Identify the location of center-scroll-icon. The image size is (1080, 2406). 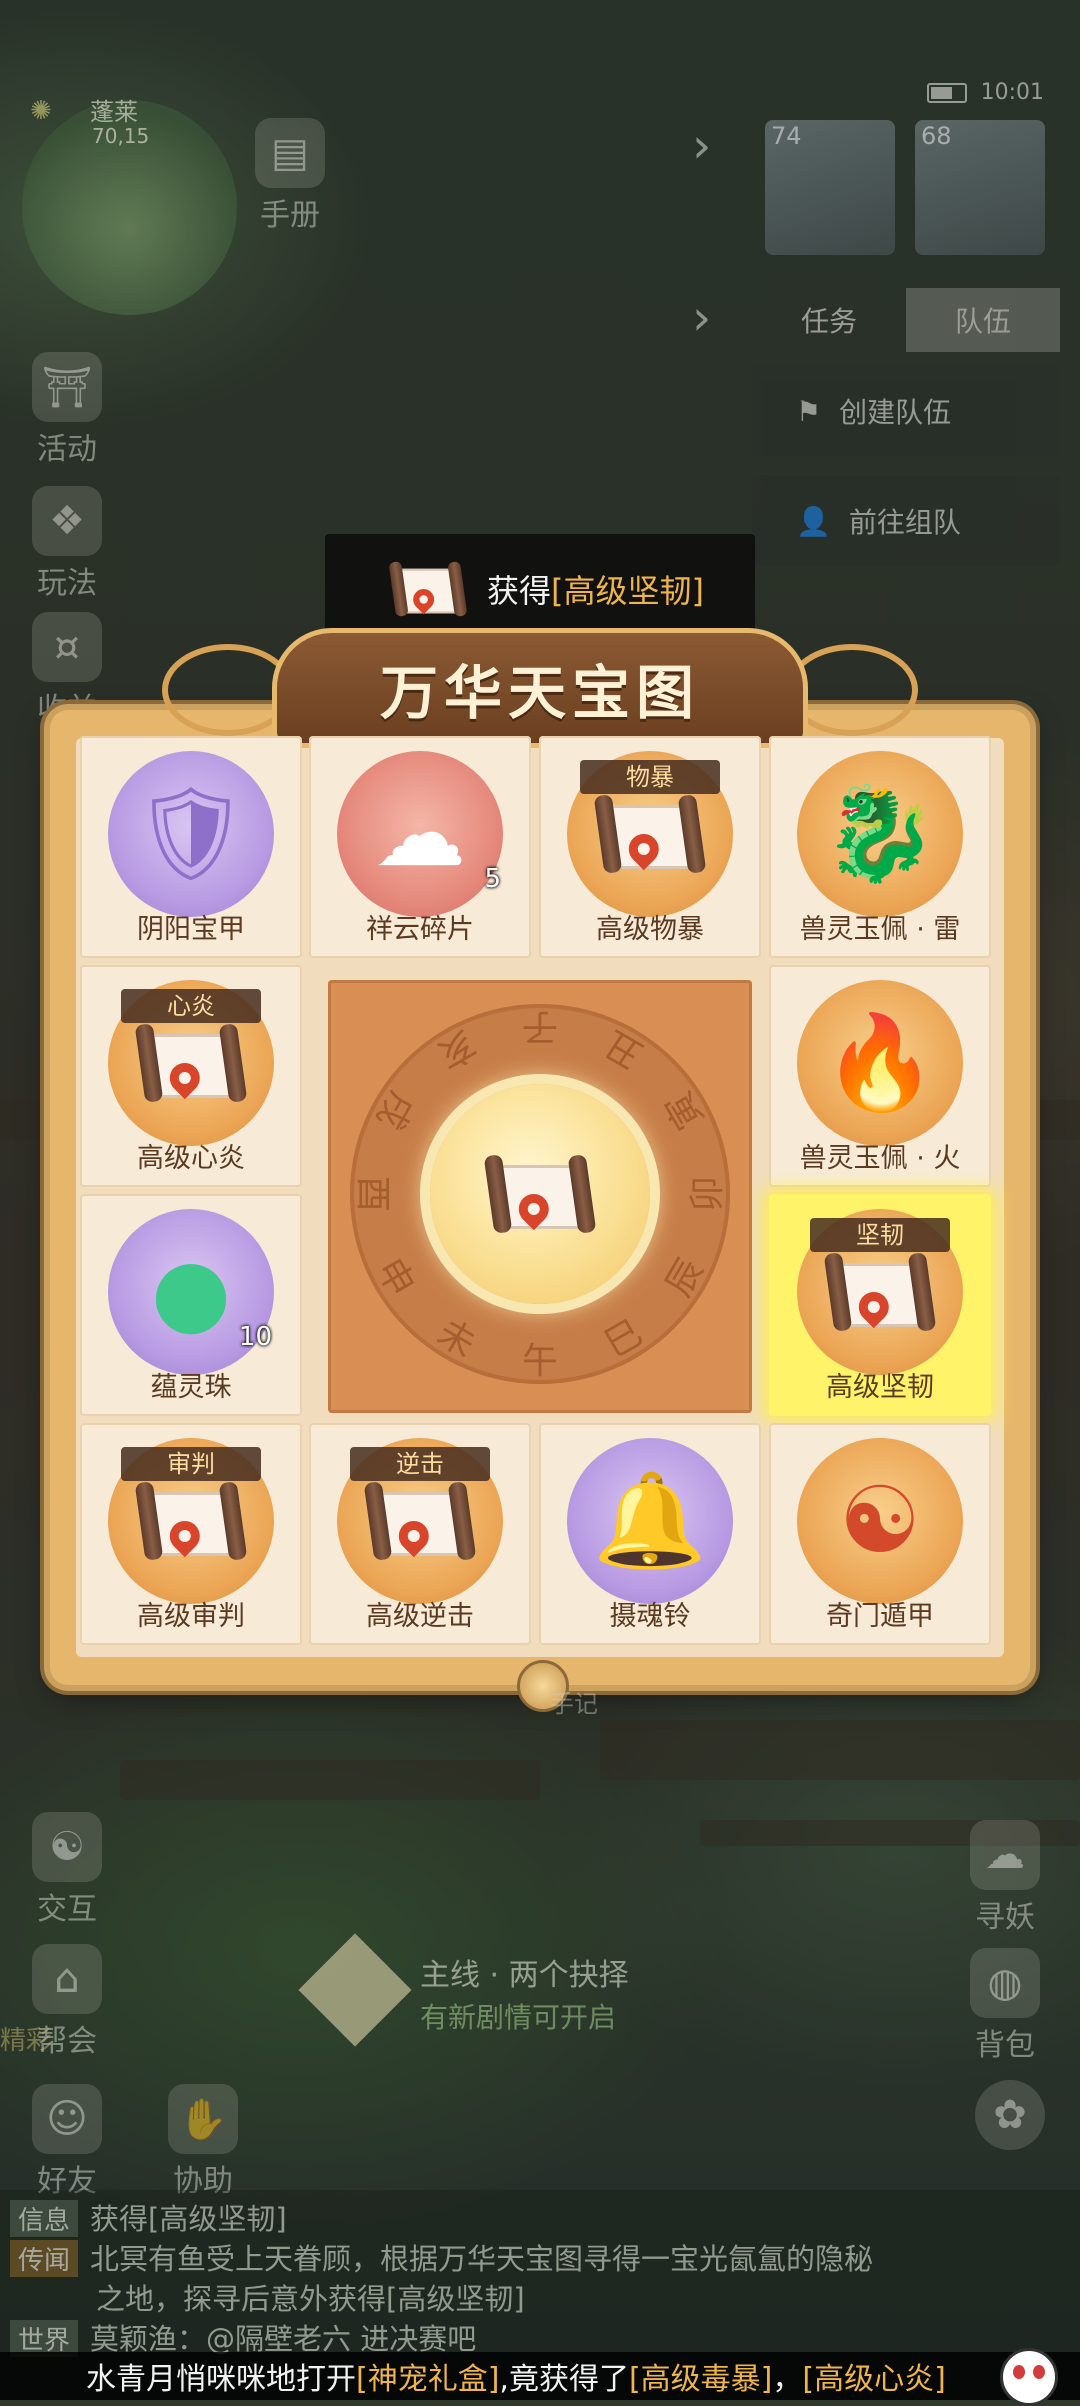
(540, 1194).